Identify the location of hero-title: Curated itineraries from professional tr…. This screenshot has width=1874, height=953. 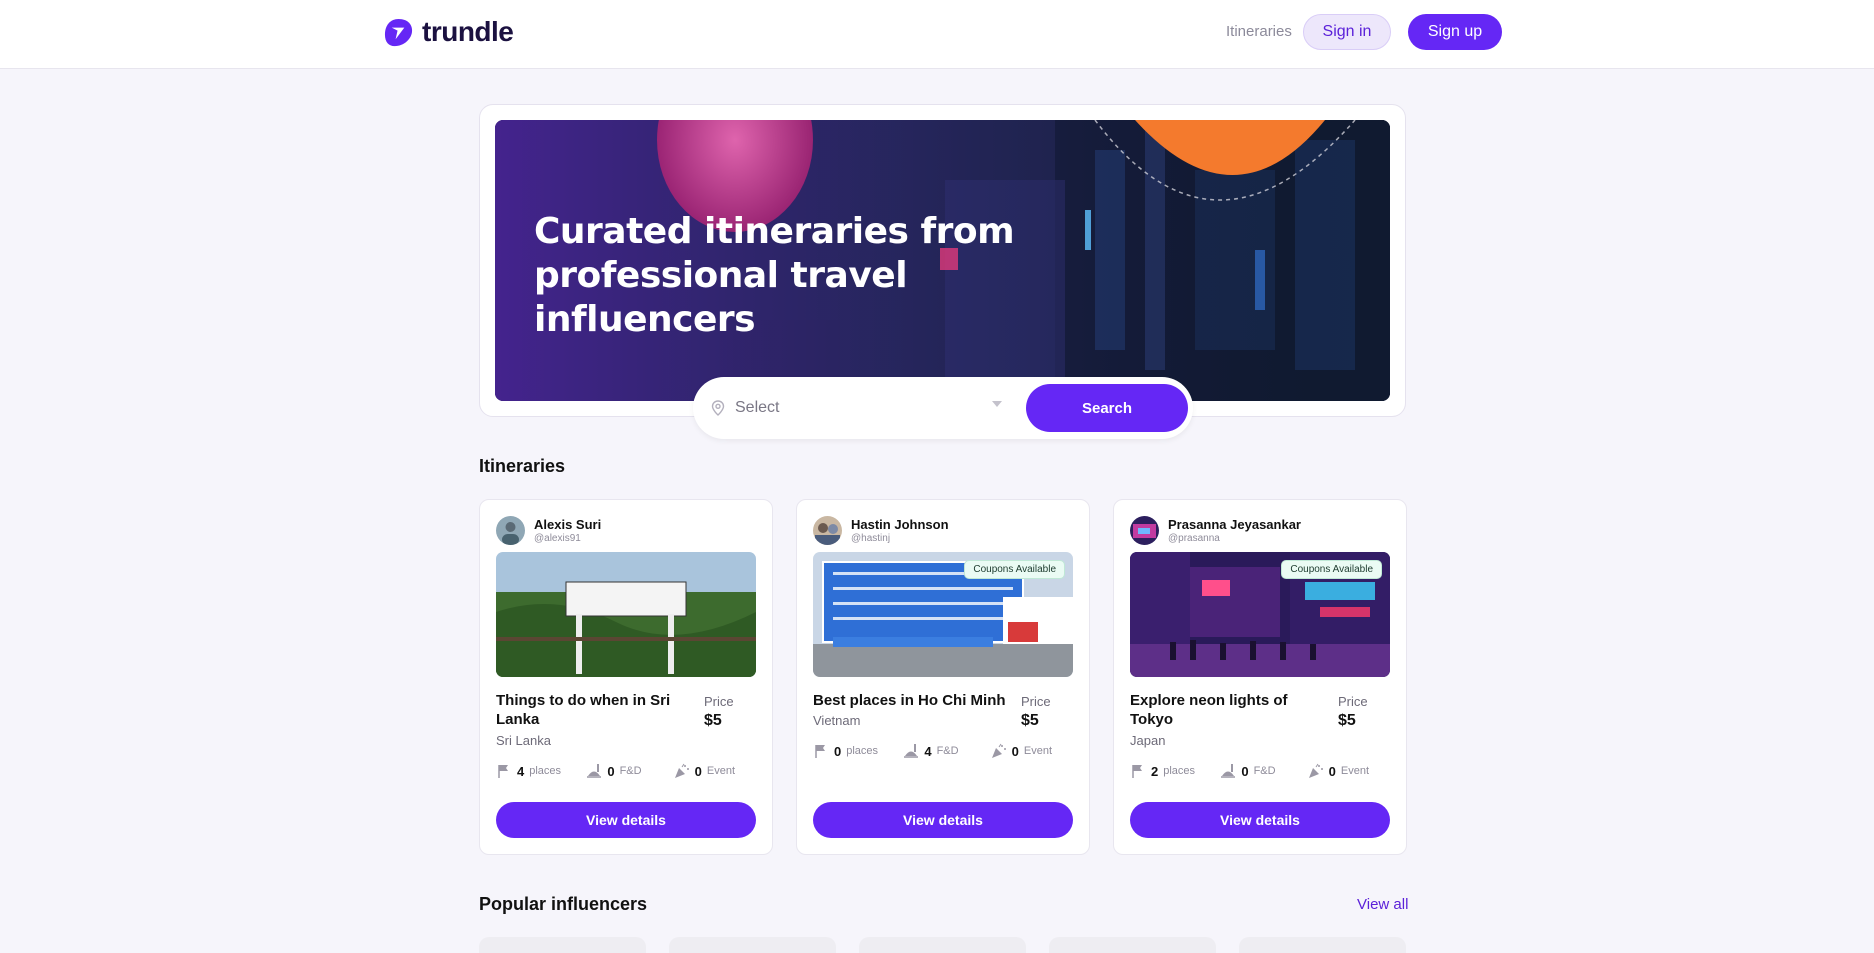
(774, 275).